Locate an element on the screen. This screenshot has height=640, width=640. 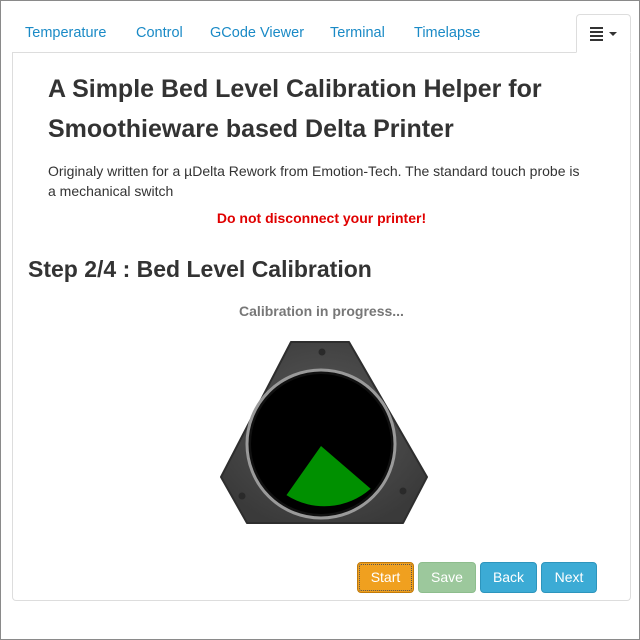
save-button: Save is located at coordinates (447, 577).